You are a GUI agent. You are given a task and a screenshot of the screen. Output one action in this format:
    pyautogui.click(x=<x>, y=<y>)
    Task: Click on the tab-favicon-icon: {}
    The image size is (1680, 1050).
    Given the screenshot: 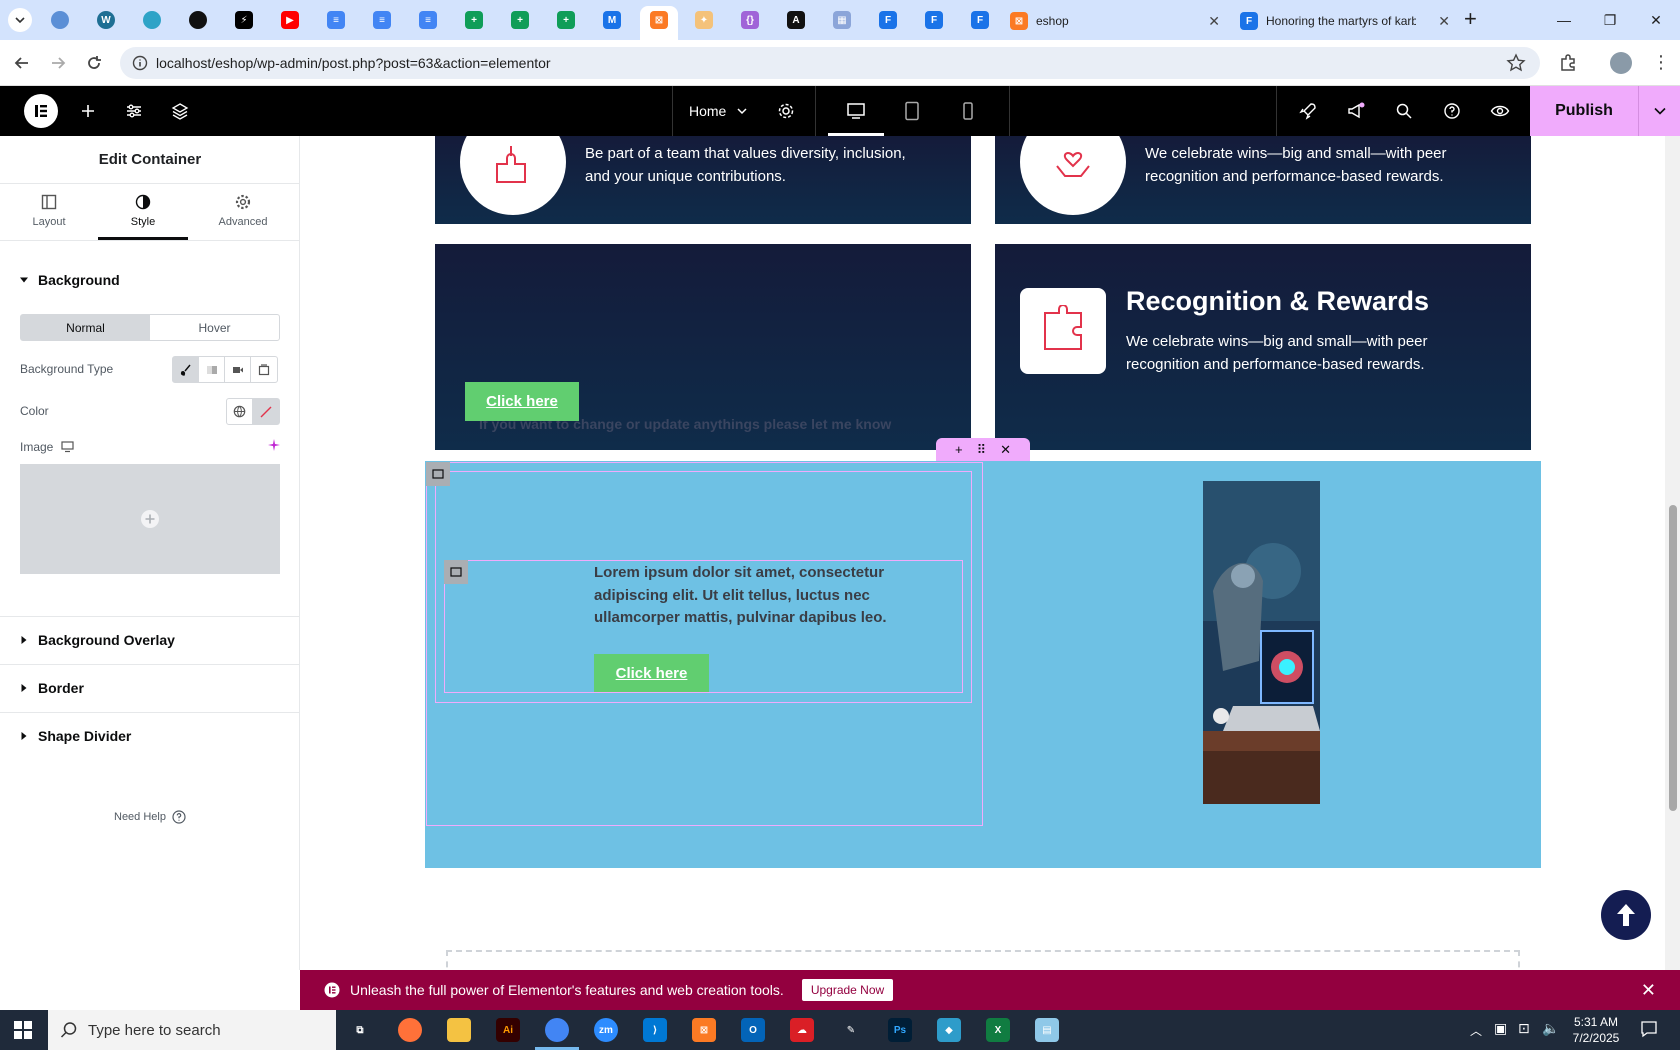 What is the action you would take?
    pyautogui.click(x=750, y=20)
    